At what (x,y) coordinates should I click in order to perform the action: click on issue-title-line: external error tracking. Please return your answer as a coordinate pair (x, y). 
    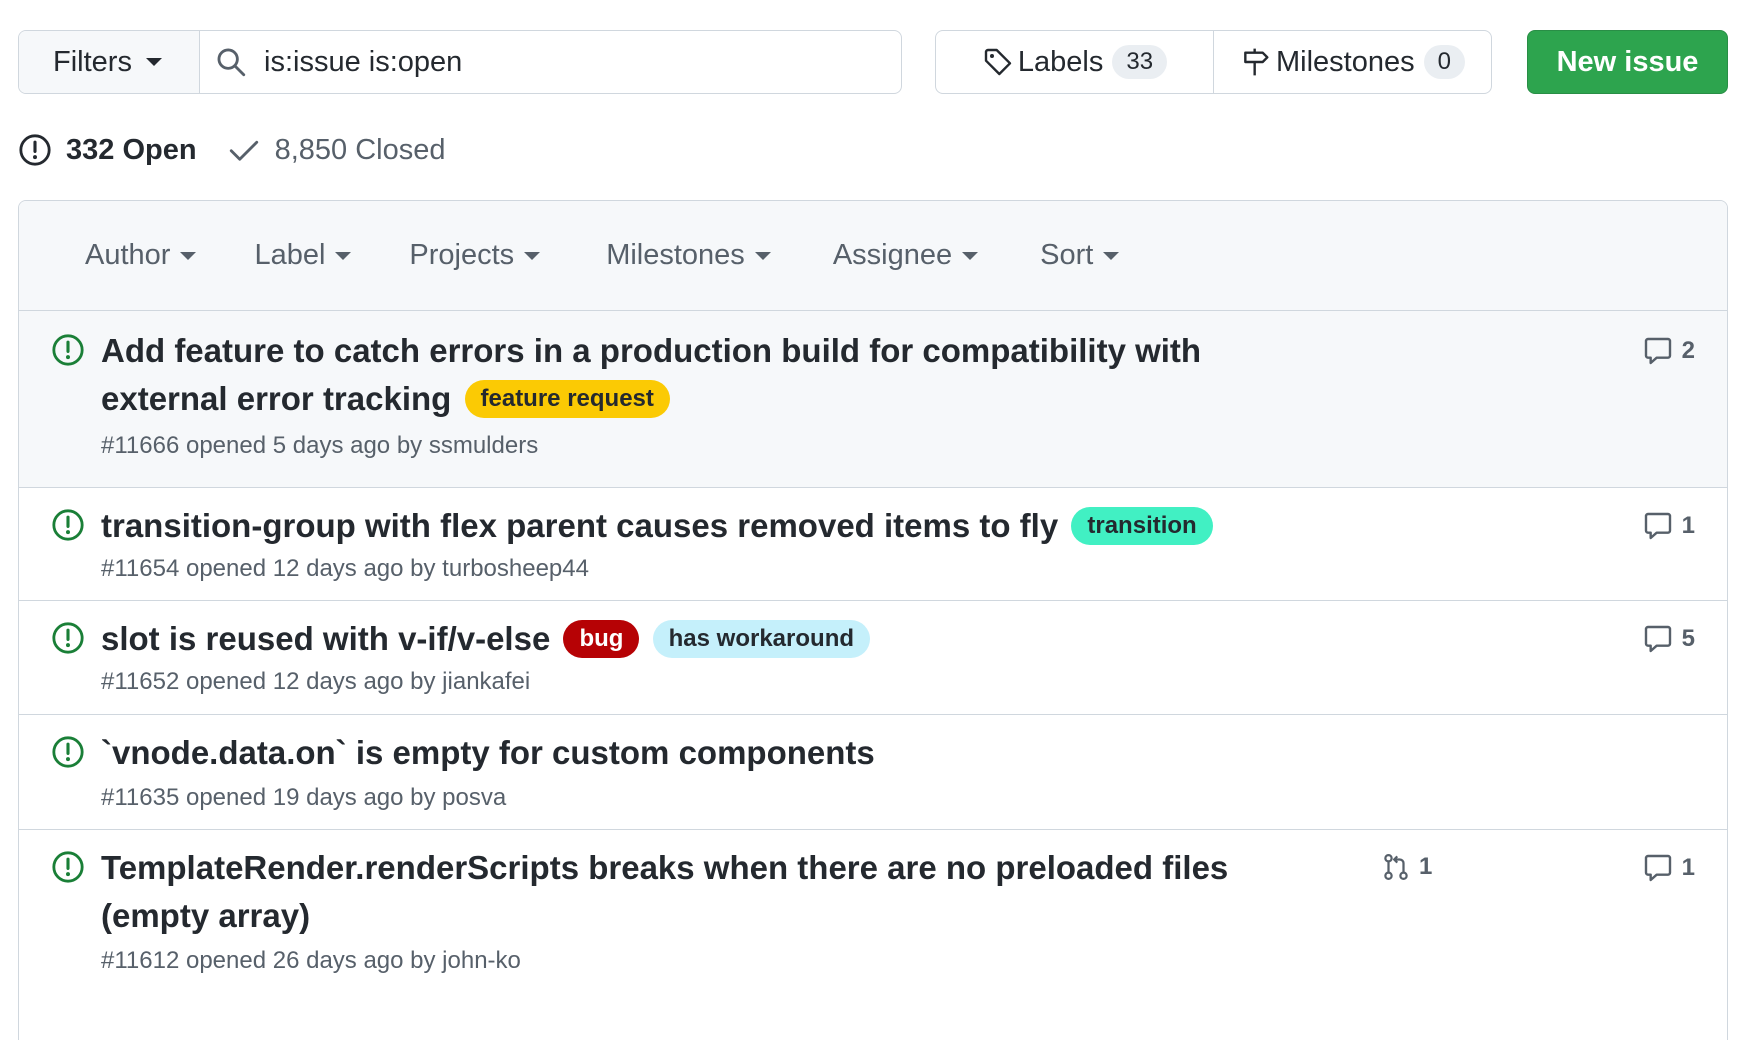
    Looking at the image, I should click on (276, 398).